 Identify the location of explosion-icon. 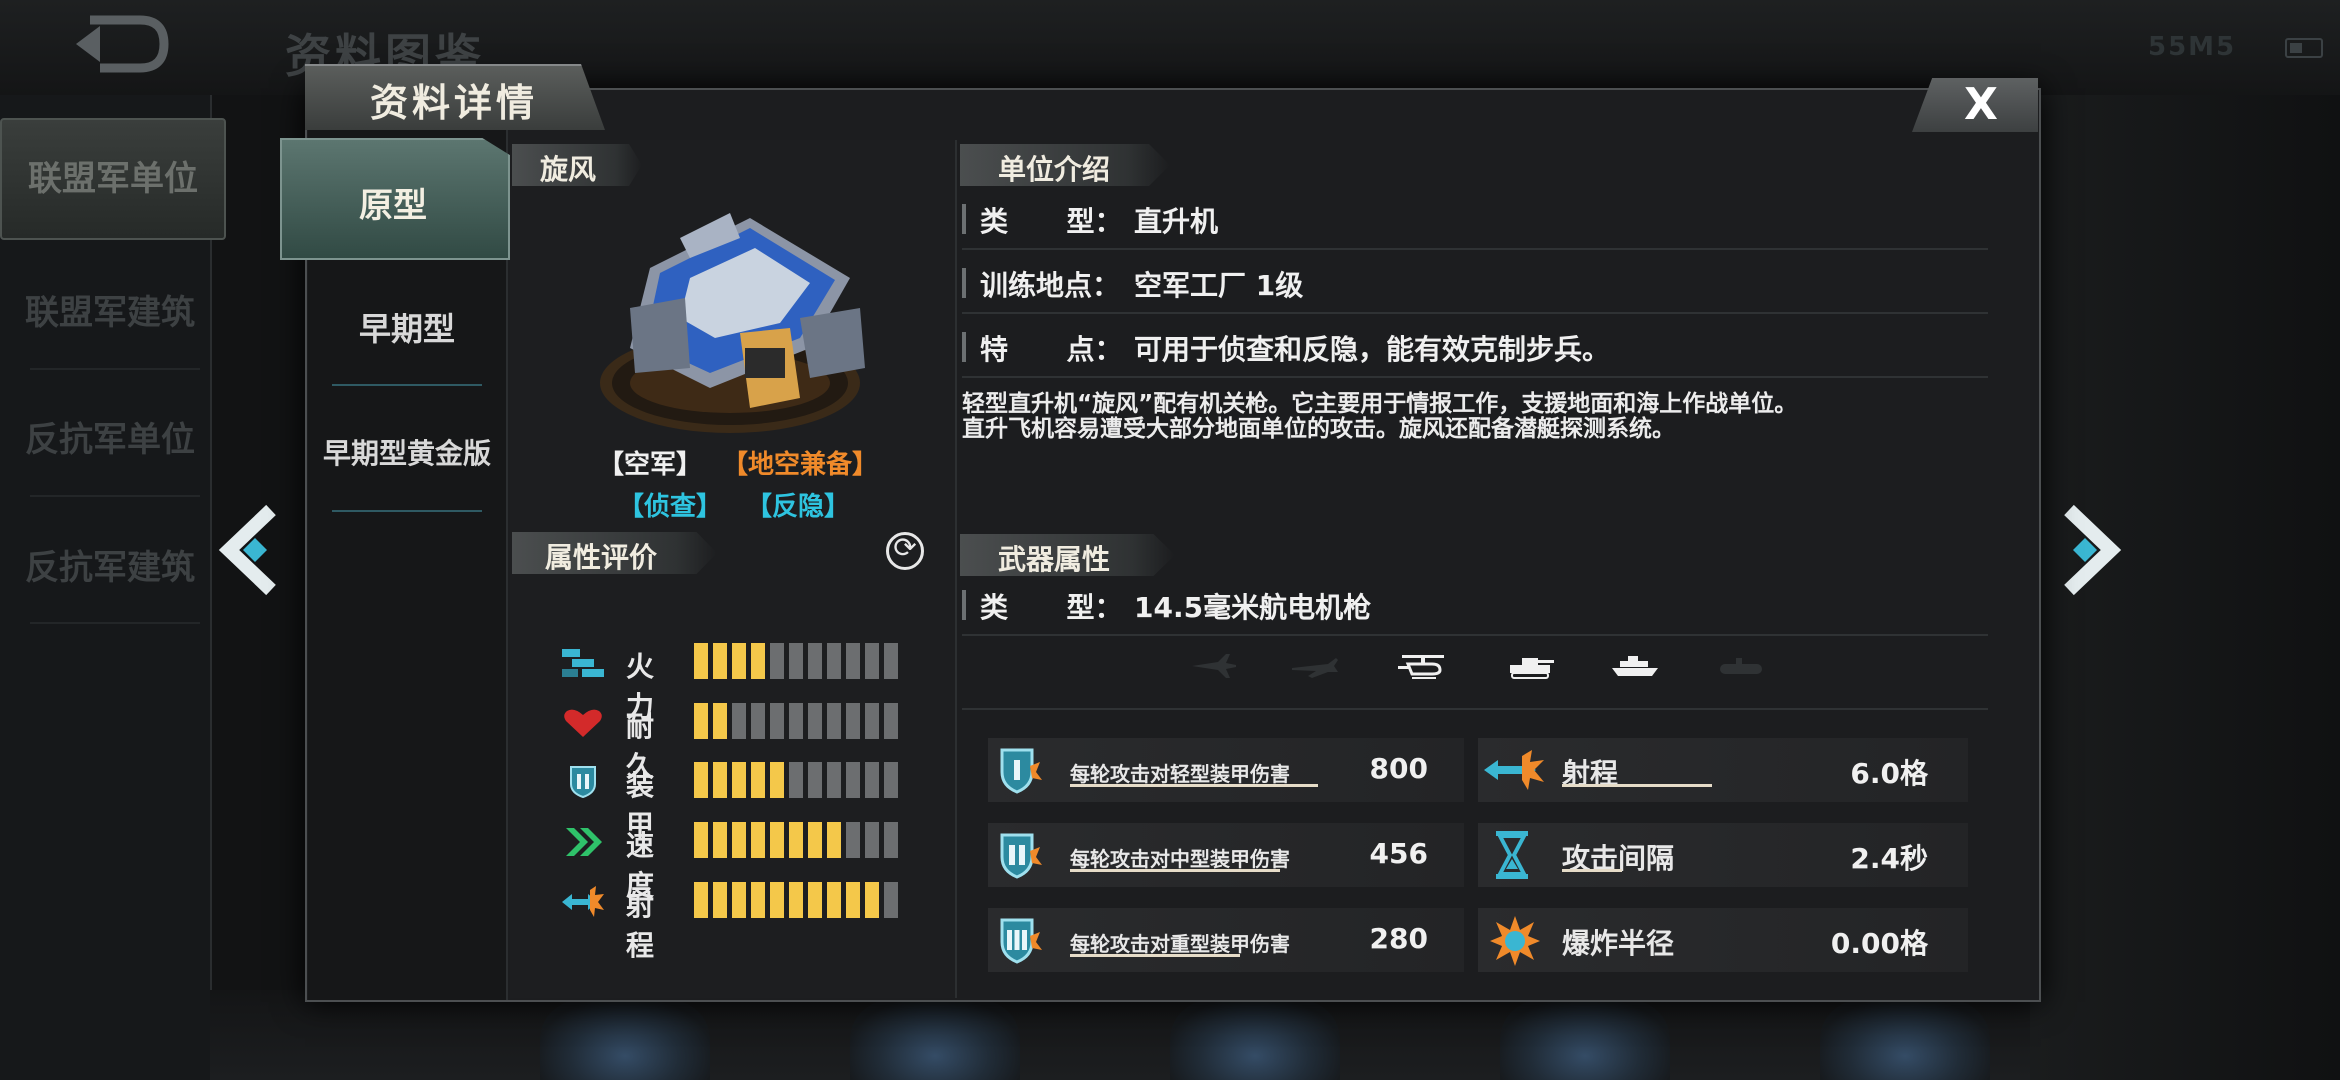
(1515, 941).